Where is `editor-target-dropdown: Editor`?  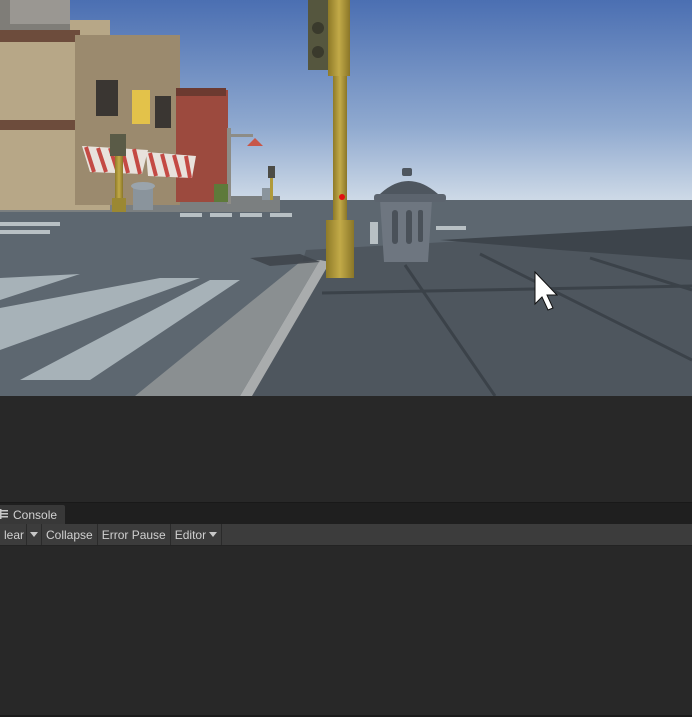 editor-target-dropdown: Editor is located at coordinates (197, 534).